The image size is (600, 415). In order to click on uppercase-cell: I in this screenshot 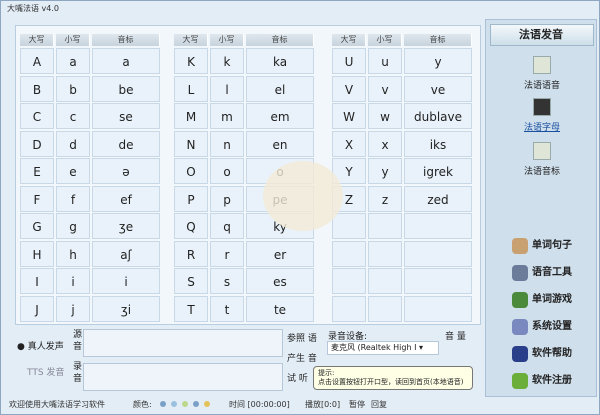, I will do `click(37, 281)`.